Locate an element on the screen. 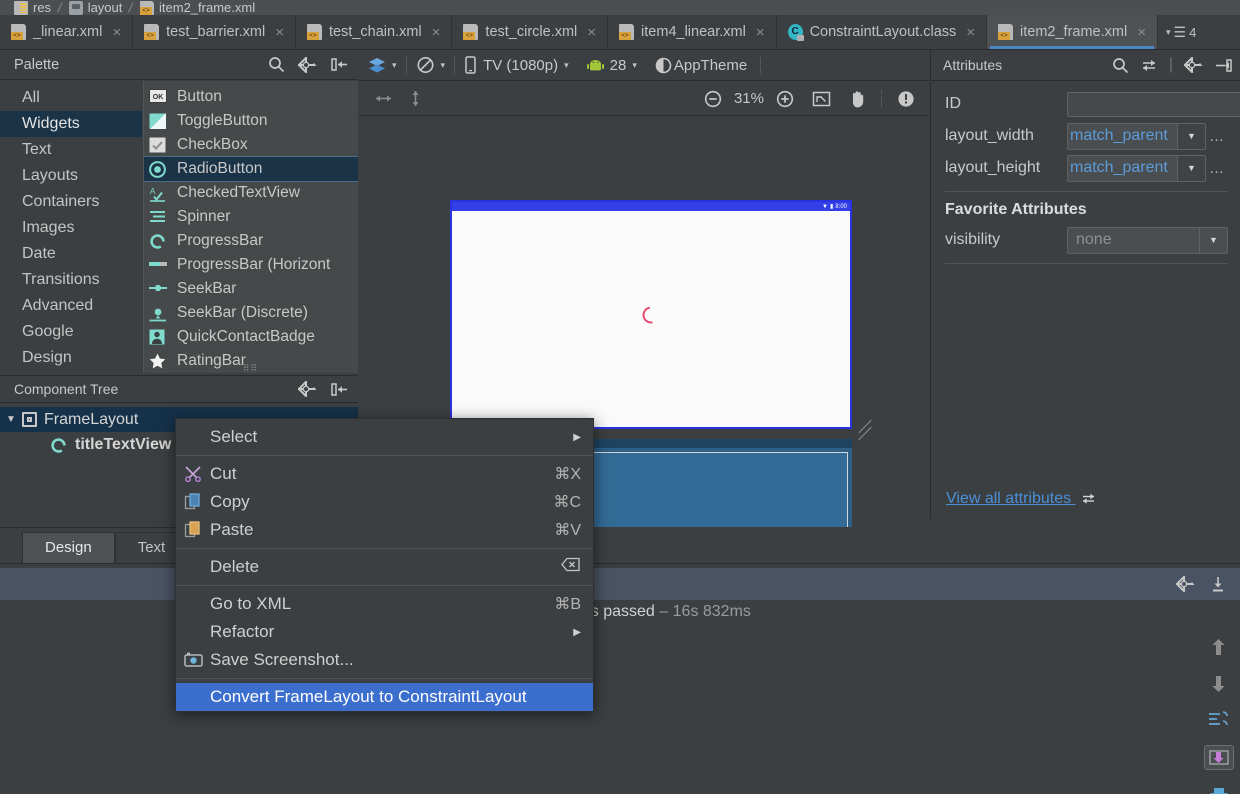  menu-item-copy: Copy ⌘C is located at coordinates (384, 502).